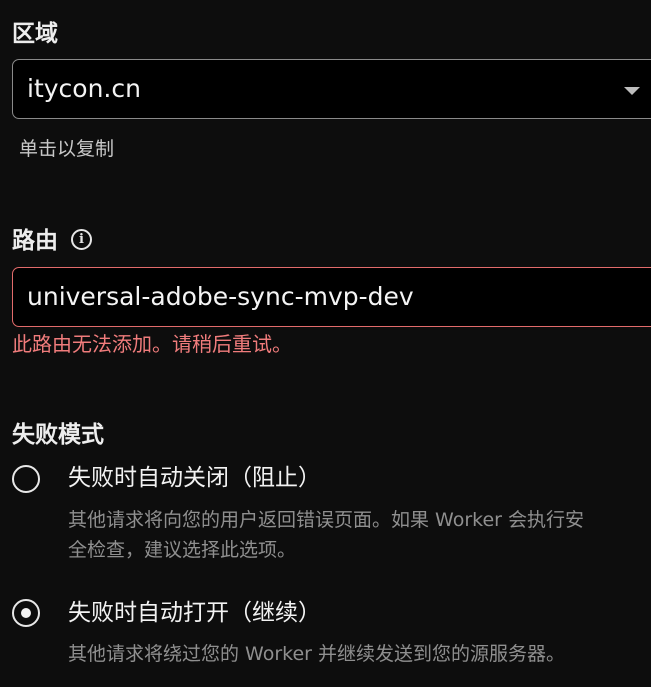 The image size is (651, 687). Describe the element at coordinates (35, 241) in the screenshot. I see `route-label: 路由` at that location.